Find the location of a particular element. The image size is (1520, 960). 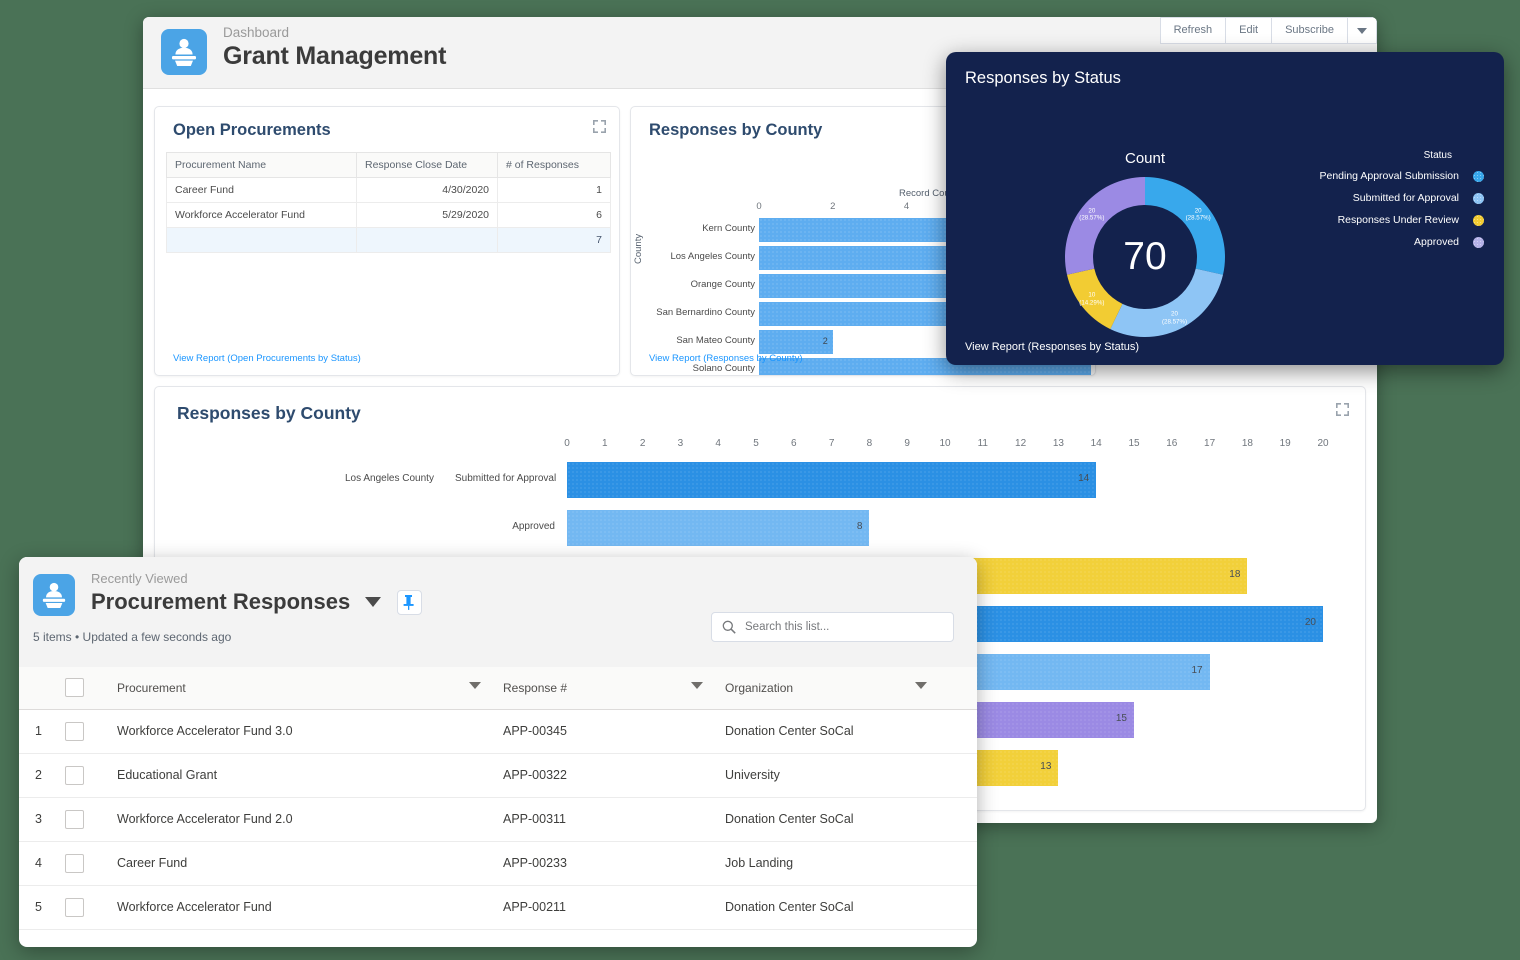

chart-county-label: Los Angeles County is located at coordinates (389, 478).